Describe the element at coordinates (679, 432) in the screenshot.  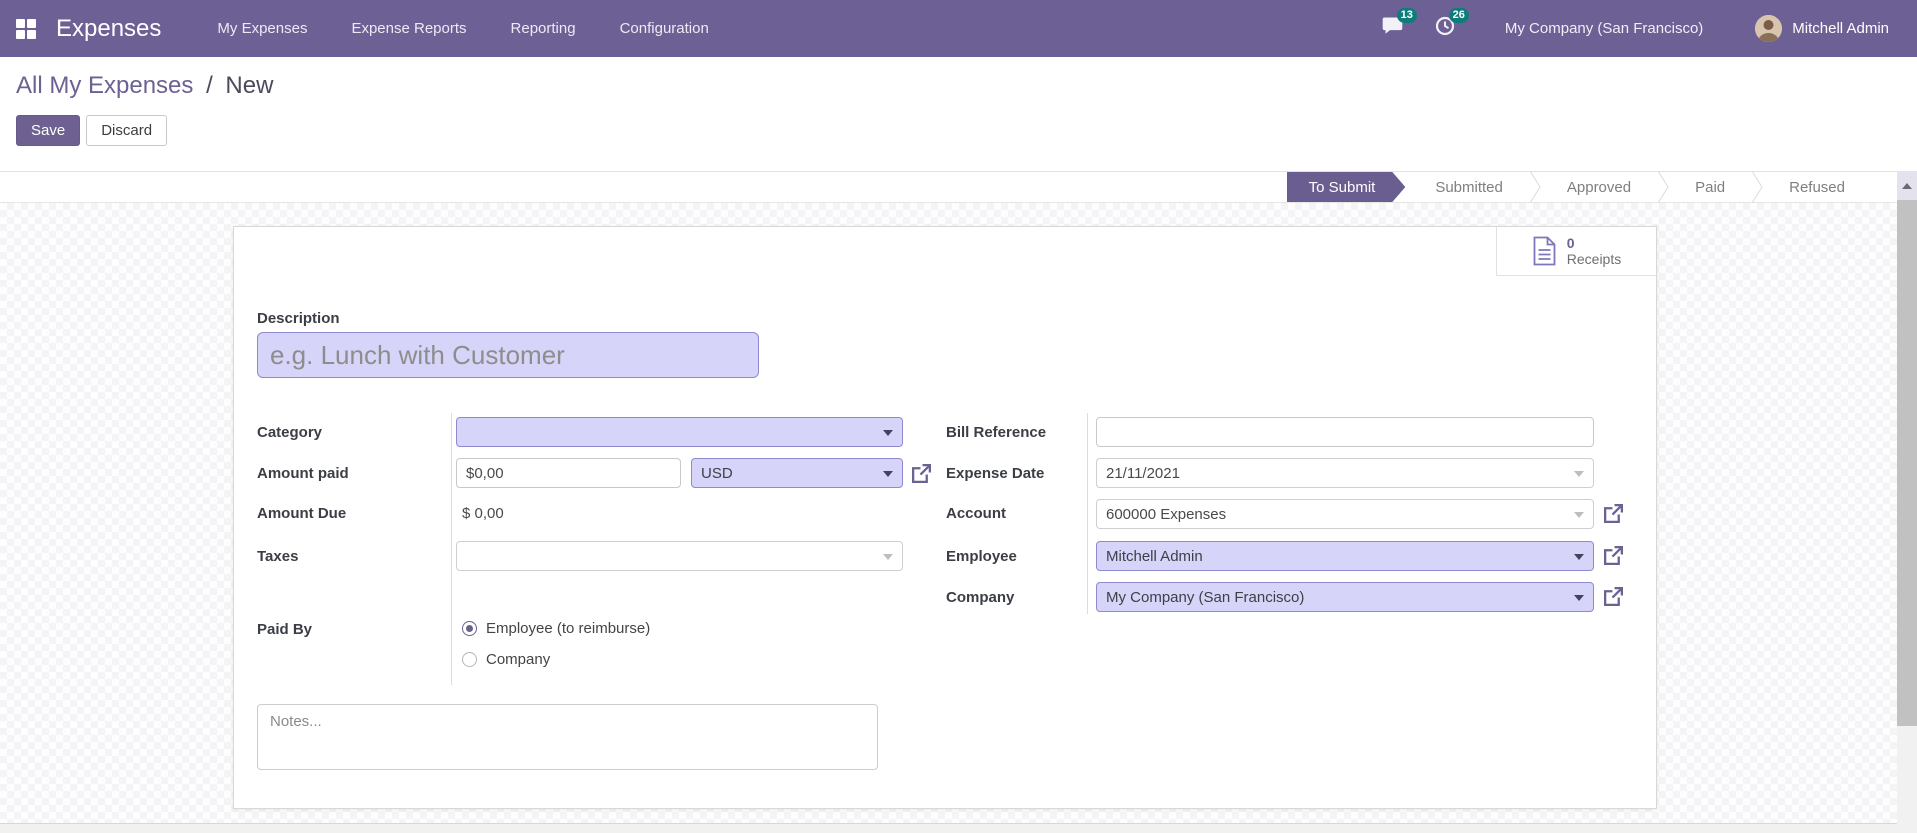
I see `category-select` at that location.